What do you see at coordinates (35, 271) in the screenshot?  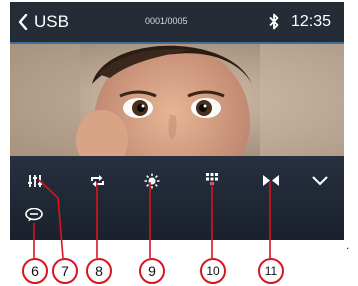 I see `callout-6: 6` at bounding box center [35, 271].